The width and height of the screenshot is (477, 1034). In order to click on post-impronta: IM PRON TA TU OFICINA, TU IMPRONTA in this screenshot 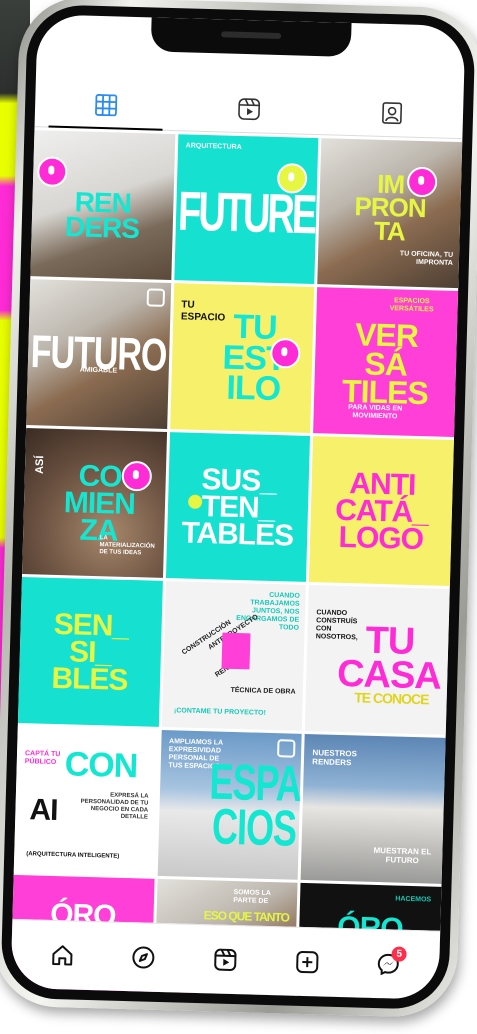, I will do `click(390, 213)`.